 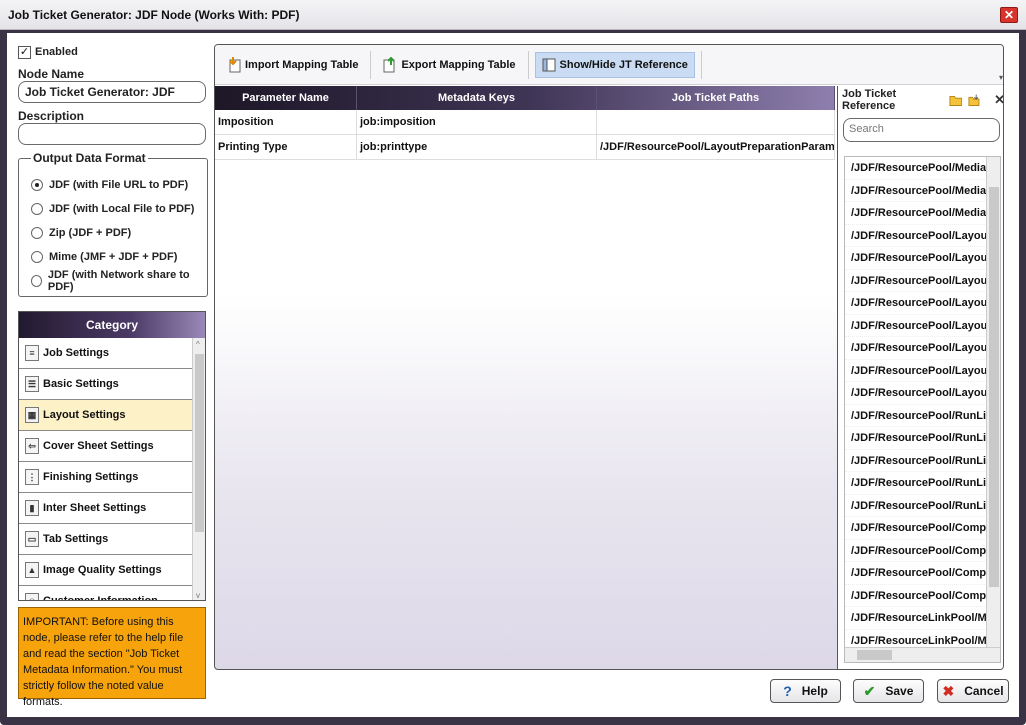 I want to click on category-item: ☰ Basic Settings, so click(x=105, y=384).